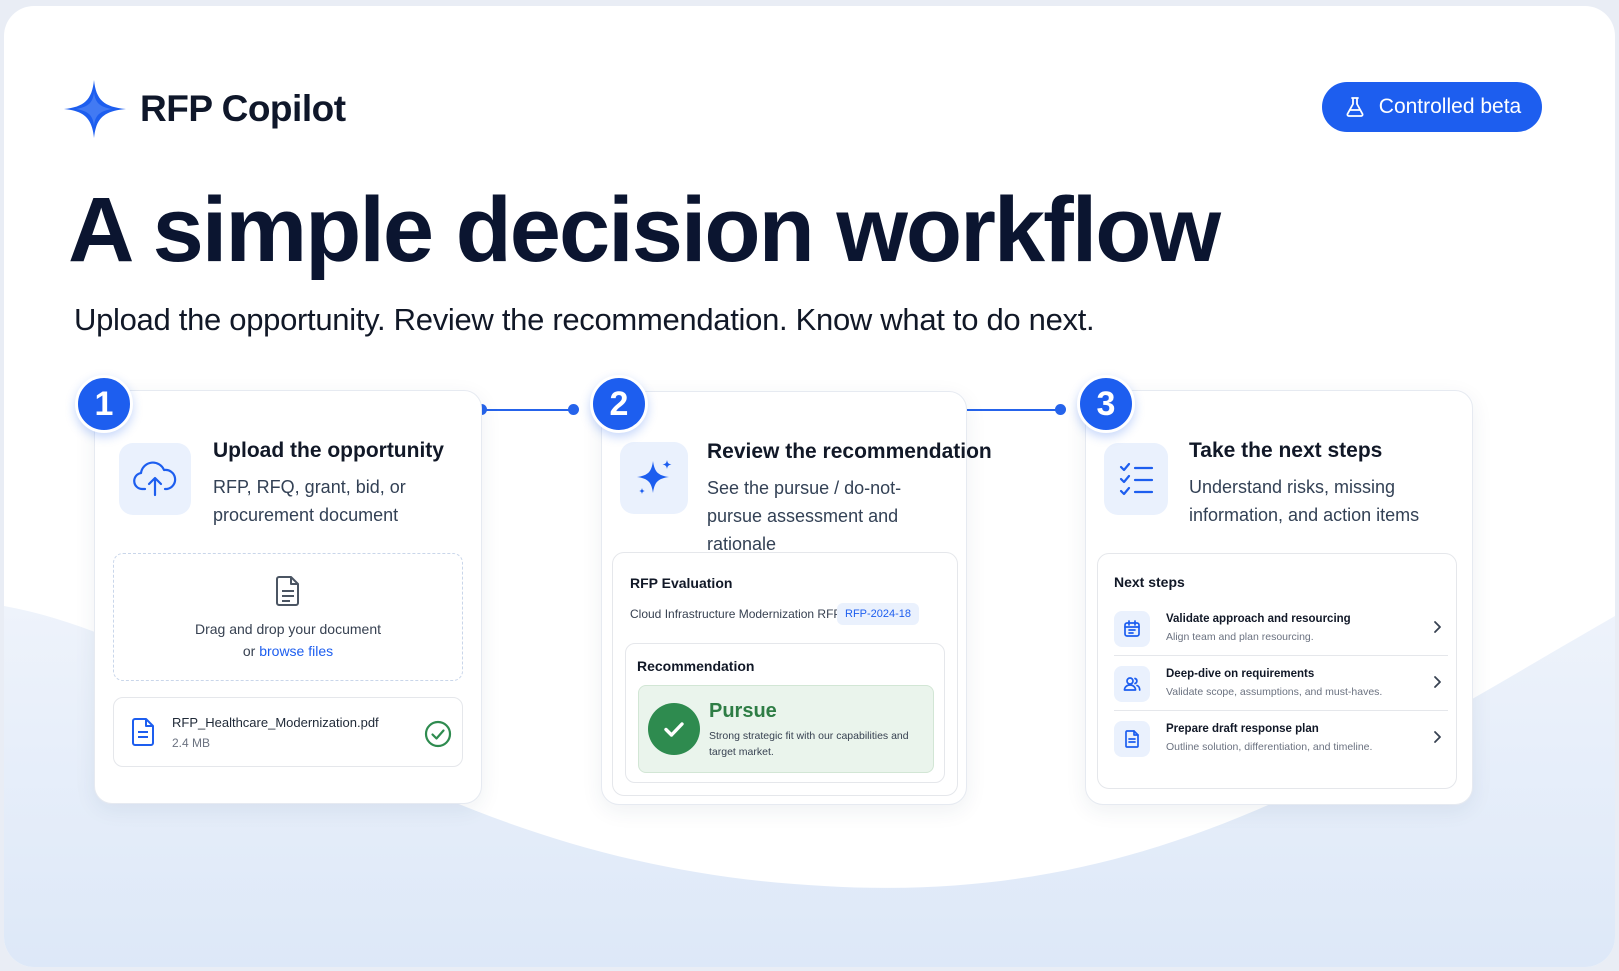  Describe the element at coordinates (438, 734) in the screenshot. I see `check-circle-icon` at that location.